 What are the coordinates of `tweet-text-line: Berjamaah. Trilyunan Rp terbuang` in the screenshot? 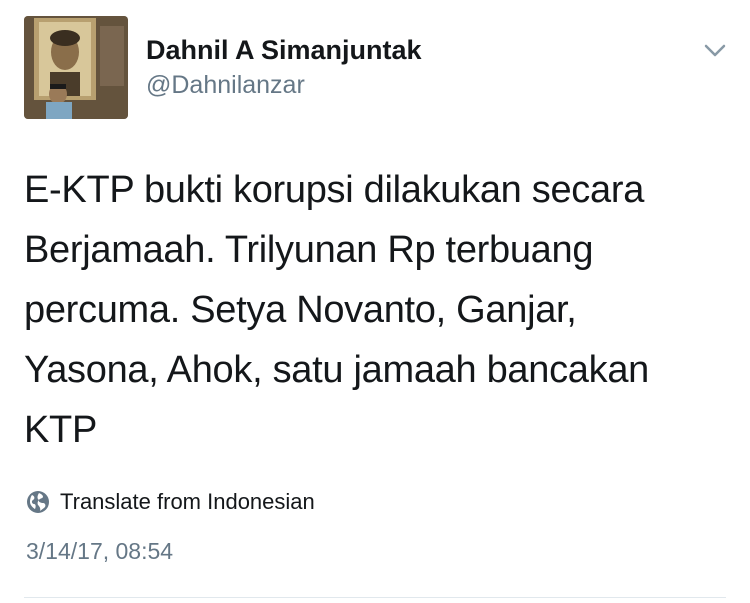 It's located at (309, 250).